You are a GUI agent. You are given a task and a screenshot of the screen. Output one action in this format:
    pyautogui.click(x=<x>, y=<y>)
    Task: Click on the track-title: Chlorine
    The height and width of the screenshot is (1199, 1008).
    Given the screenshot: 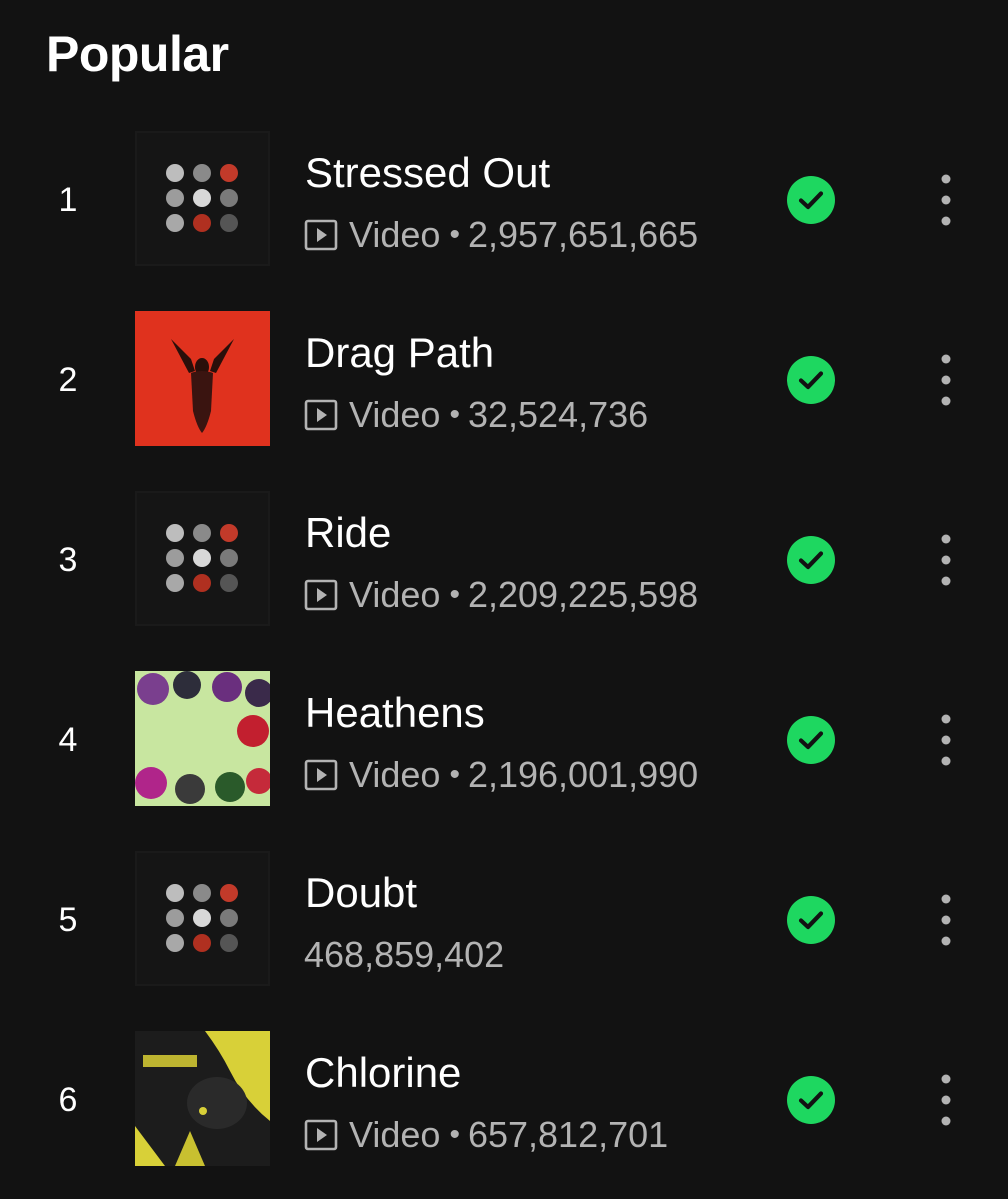 What is the action you would take?
    pyautogui.click(x=383, y=1073)
    